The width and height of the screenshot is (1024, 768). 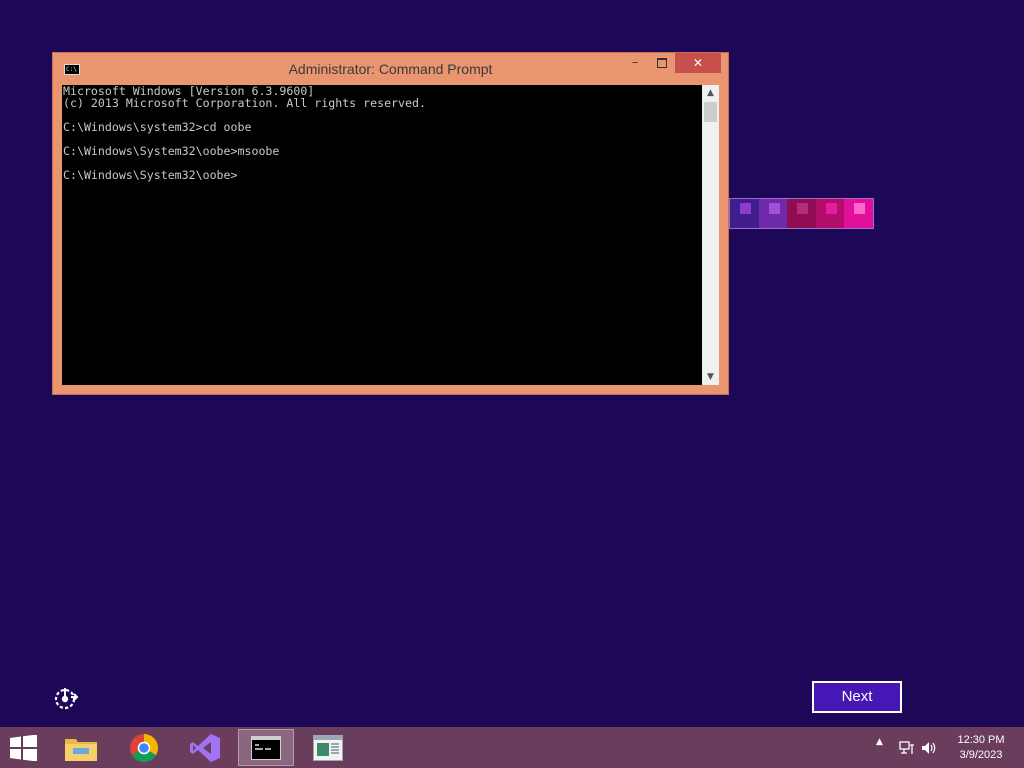 What do you see at coordinates (512, 747) in the screenshot?
I see `taskbar: ▲ 12:30 PM 3/9/2023` at bounding box center [512, 747].